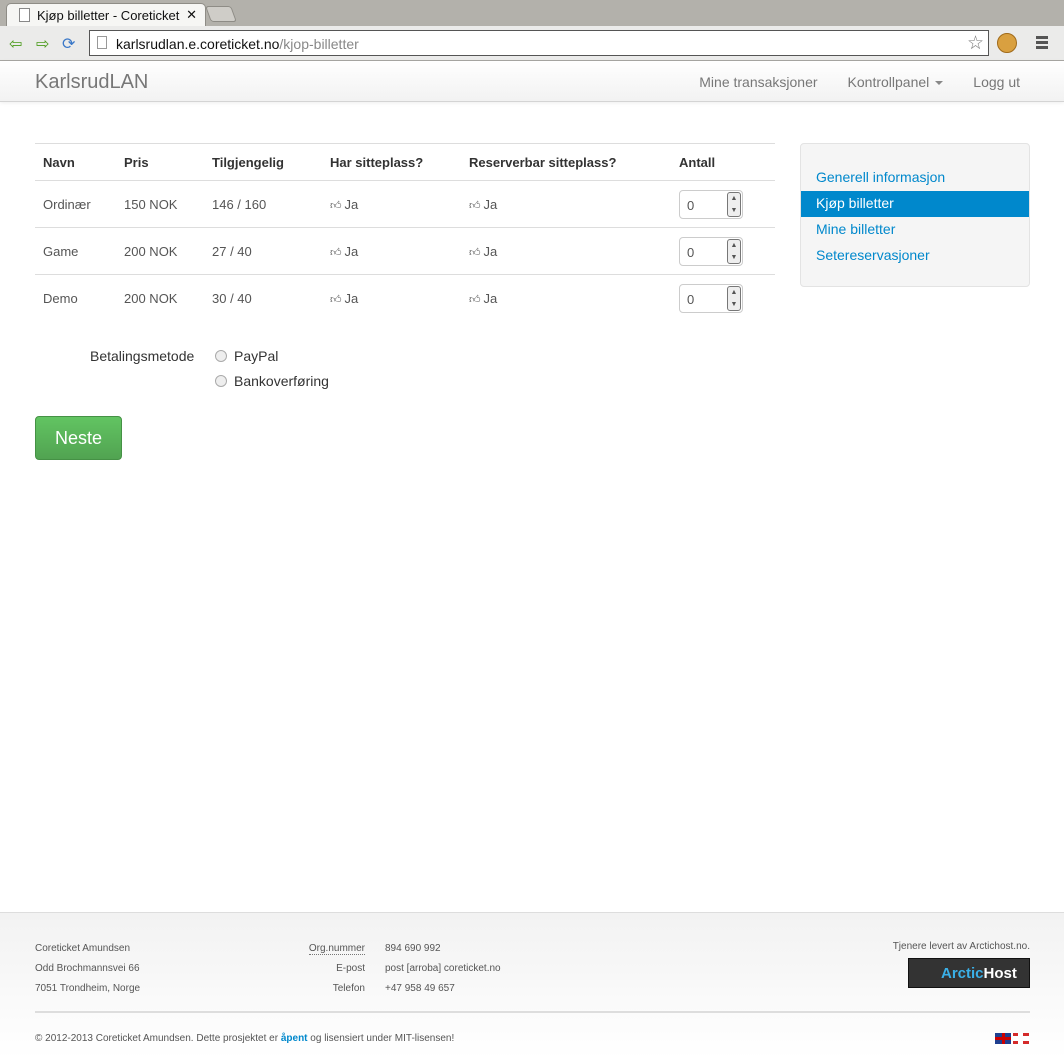  I want to click on ticket-price: 150 NOK, so click(160, 204).